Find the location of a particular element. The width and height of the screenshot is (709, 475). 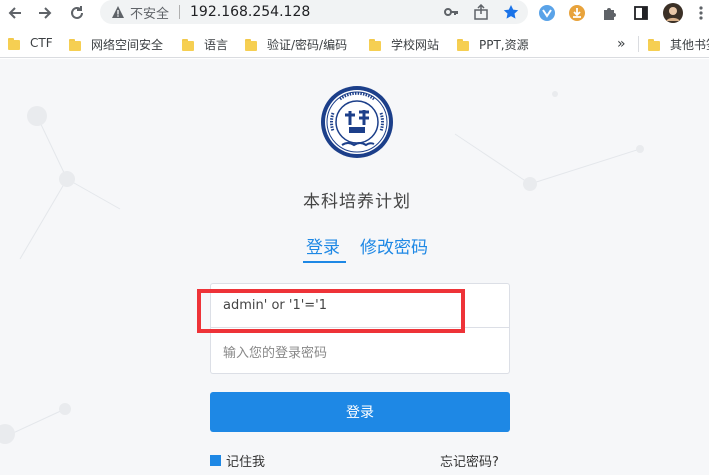

active-tab-indicator is located at coordinates (324, 262).